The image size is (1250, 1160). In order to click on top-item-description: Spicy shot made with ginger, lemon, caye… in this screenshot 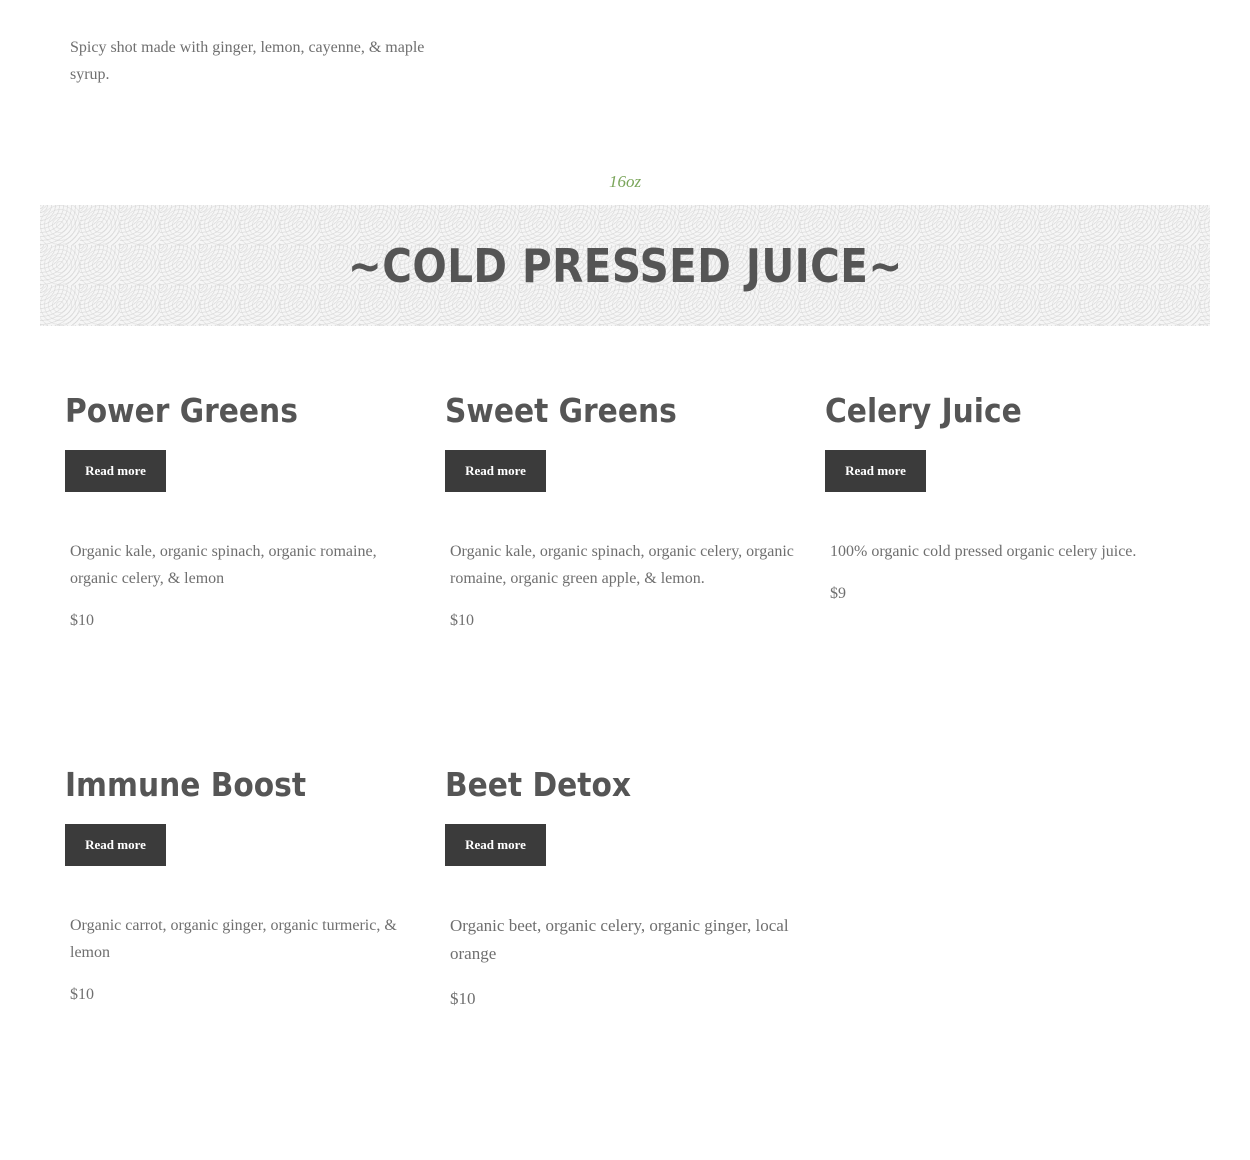, I will do `click(247, 61)`.